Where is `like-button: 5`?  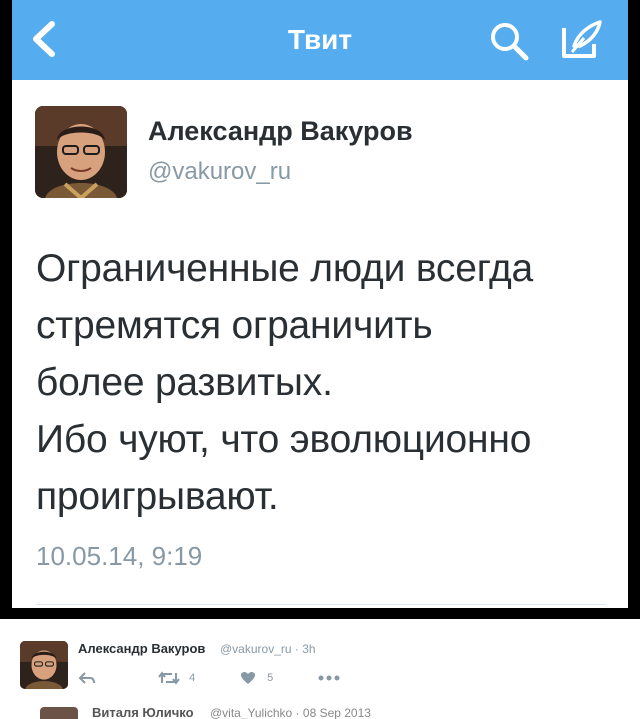
like-button: 5 is located at coordinates (256, 678).